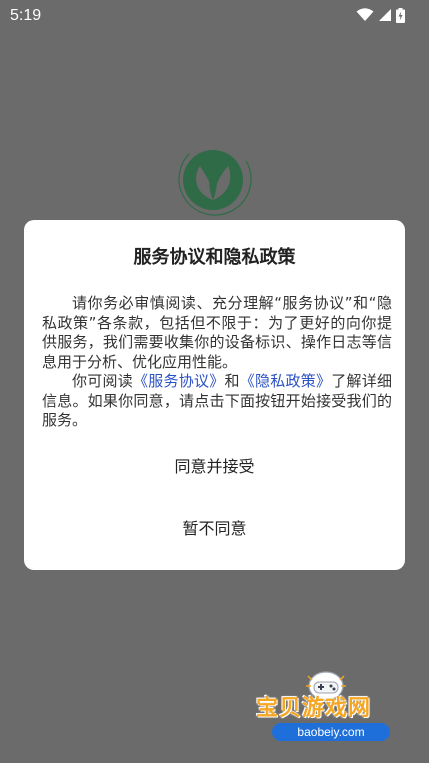  I want to click on paragraph-2-prefix: 你可阅读, so click(102, 381).